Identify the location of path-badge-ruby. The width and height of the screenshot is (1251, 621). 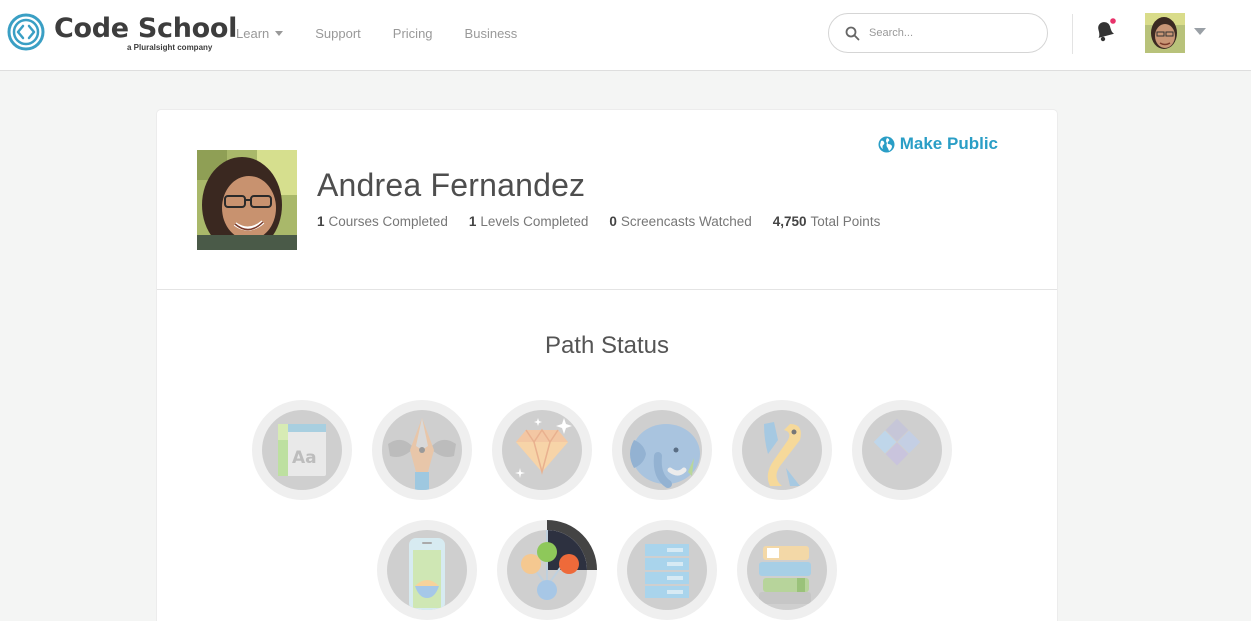
(542, 450).